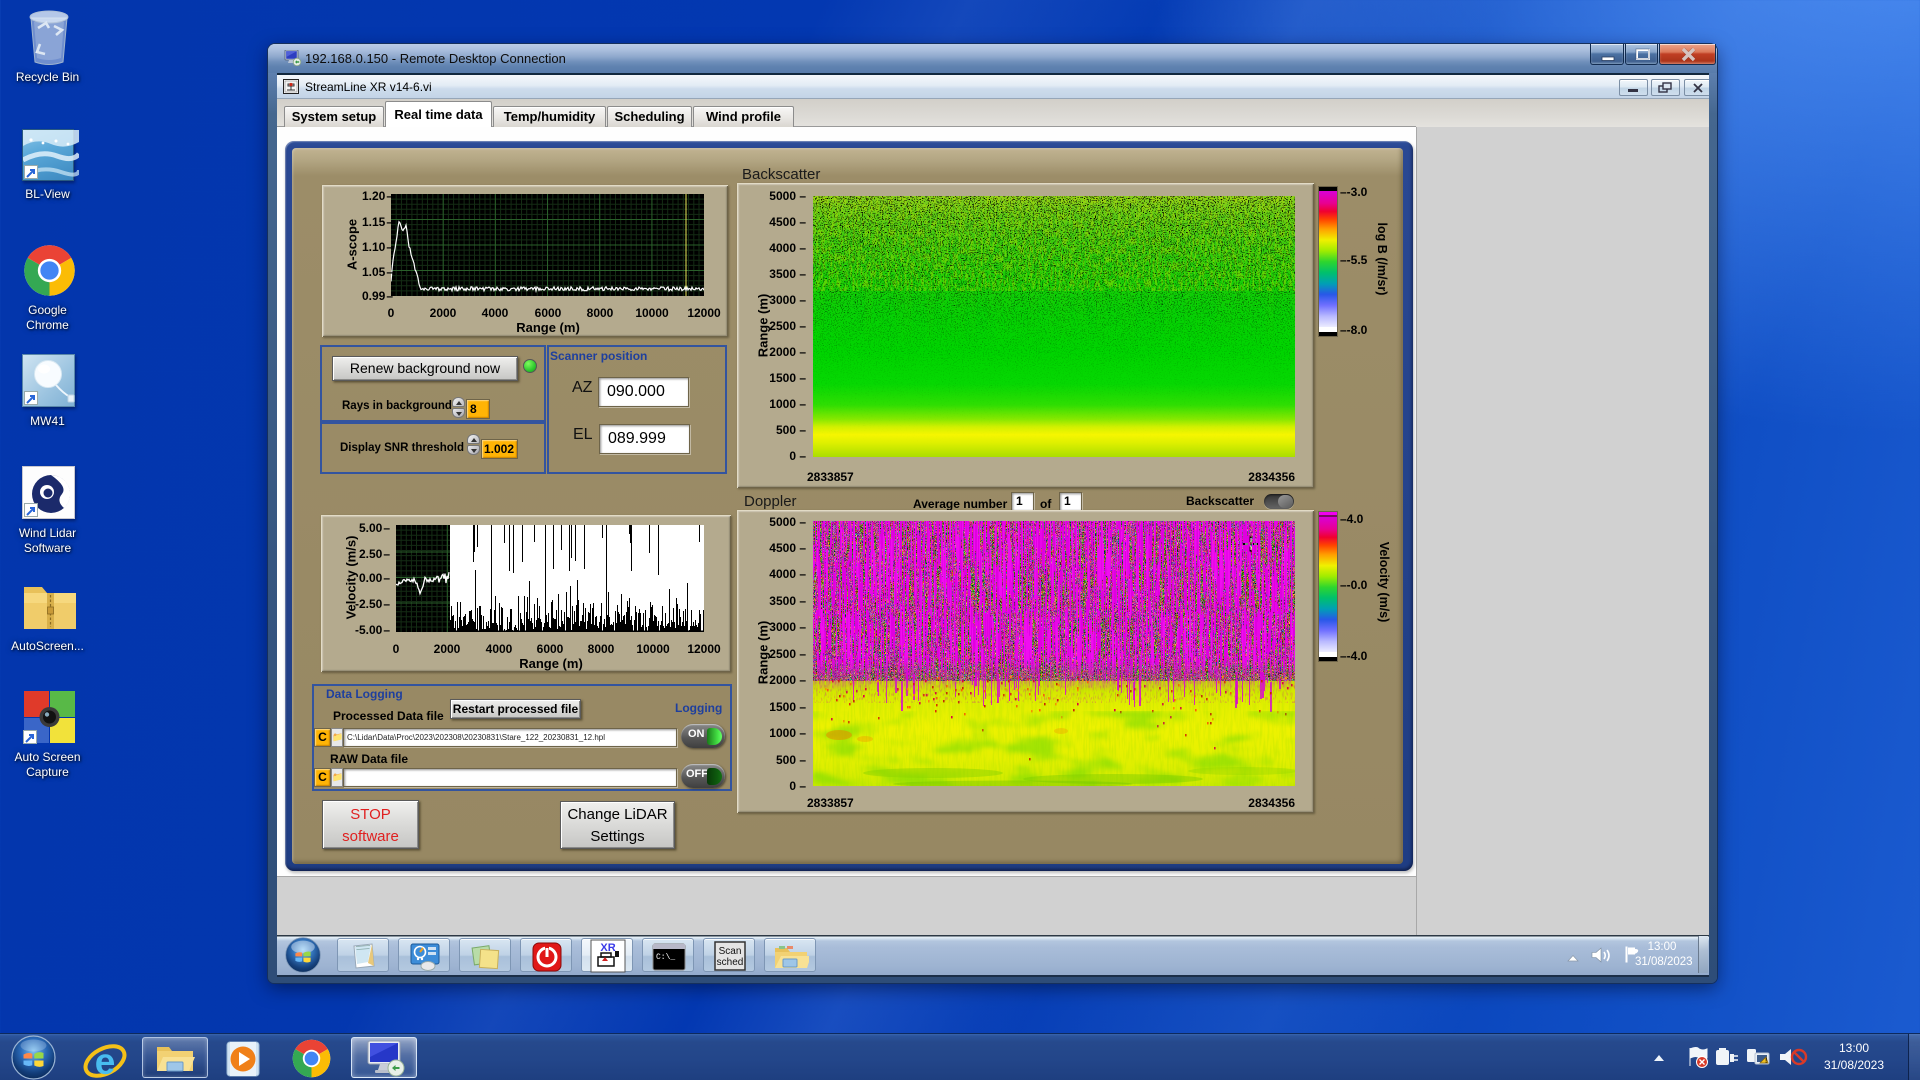 The width and height of the screenshot is (1920, 1080). What do you see at coordinates (730, 951) in the screenshot?
I see `svg-text: Scan` at bounding box center [730, 951].